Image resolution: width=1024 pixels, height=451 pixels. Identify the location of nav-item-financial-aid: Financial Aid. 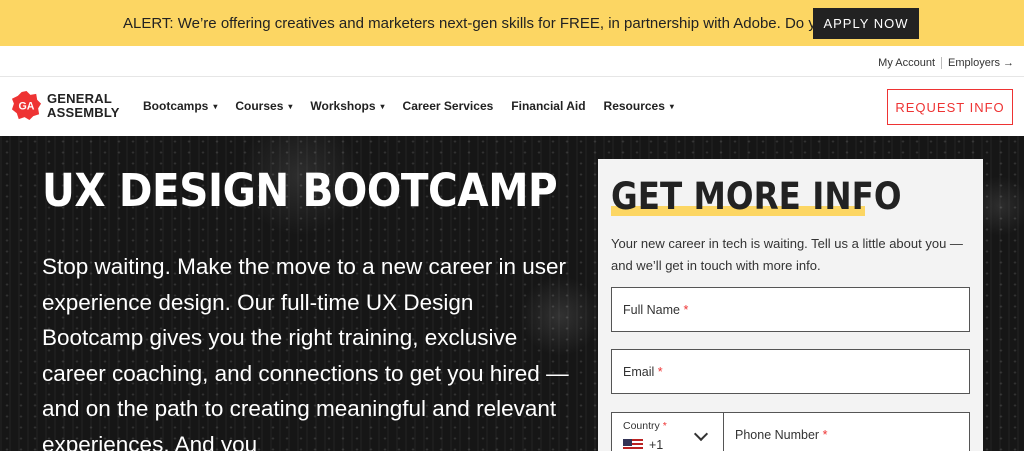
(548, 106).